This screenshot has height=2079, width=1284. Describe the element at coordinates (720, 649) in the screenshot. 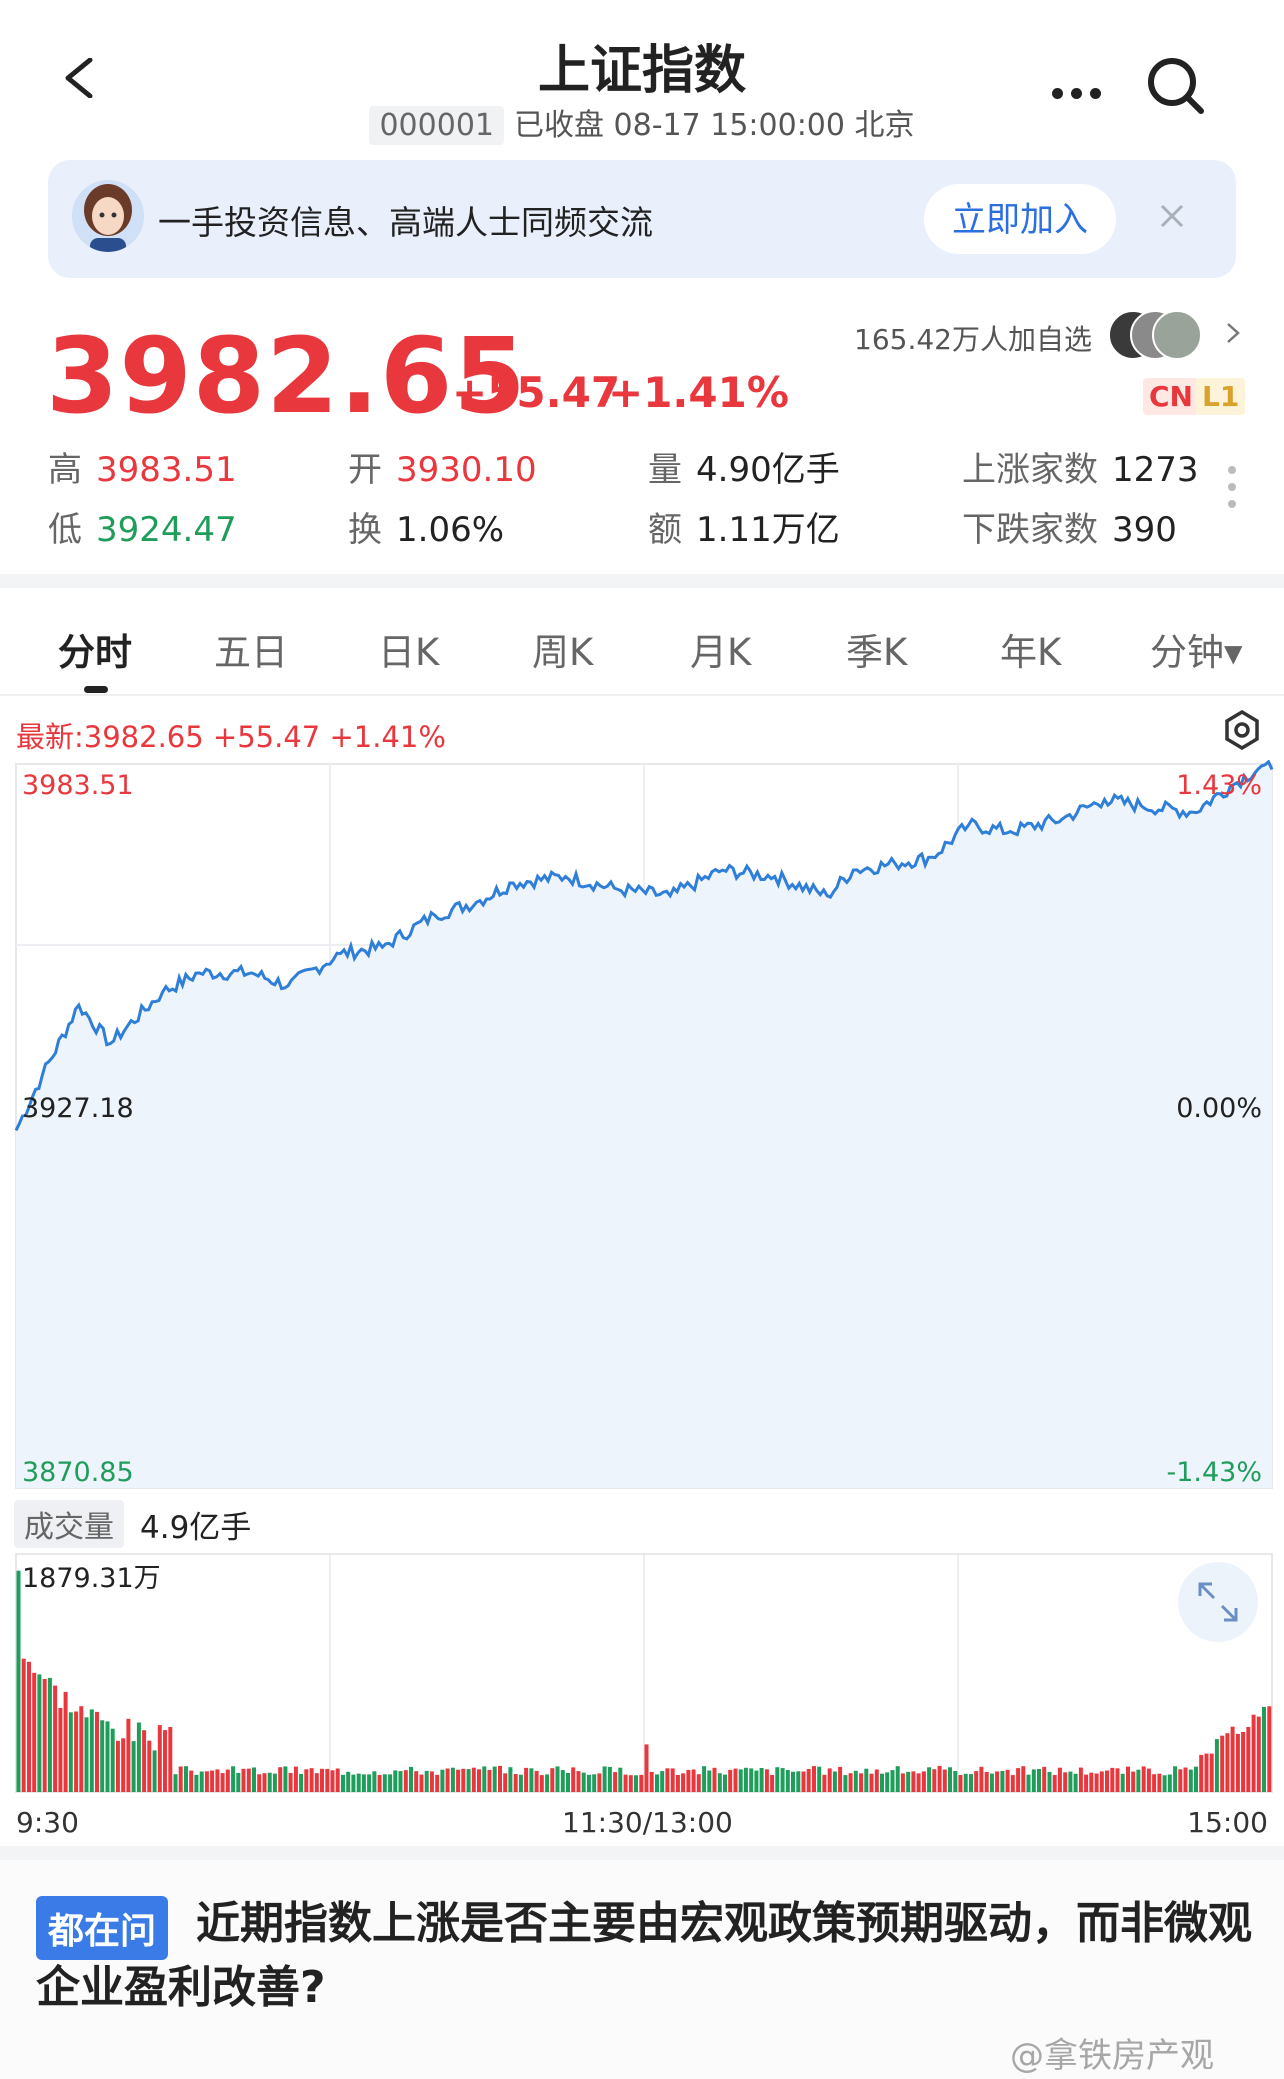

I see `tab-item: 月K` at that location.